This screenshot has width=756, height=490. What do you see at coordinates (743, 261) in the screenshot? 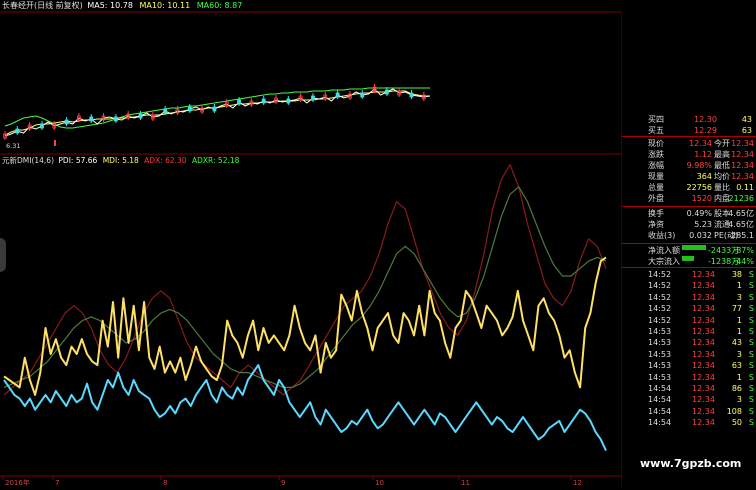
I see `fund-flow-pct: -44%` at bounding box center [743, 261].